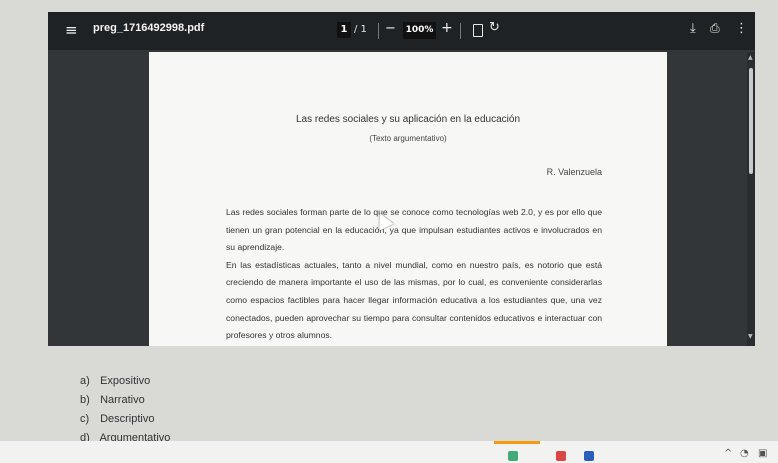  Describe the element at coordinates (122, 400) in the screenshot. I see `option-label: Narrativo` at that location.